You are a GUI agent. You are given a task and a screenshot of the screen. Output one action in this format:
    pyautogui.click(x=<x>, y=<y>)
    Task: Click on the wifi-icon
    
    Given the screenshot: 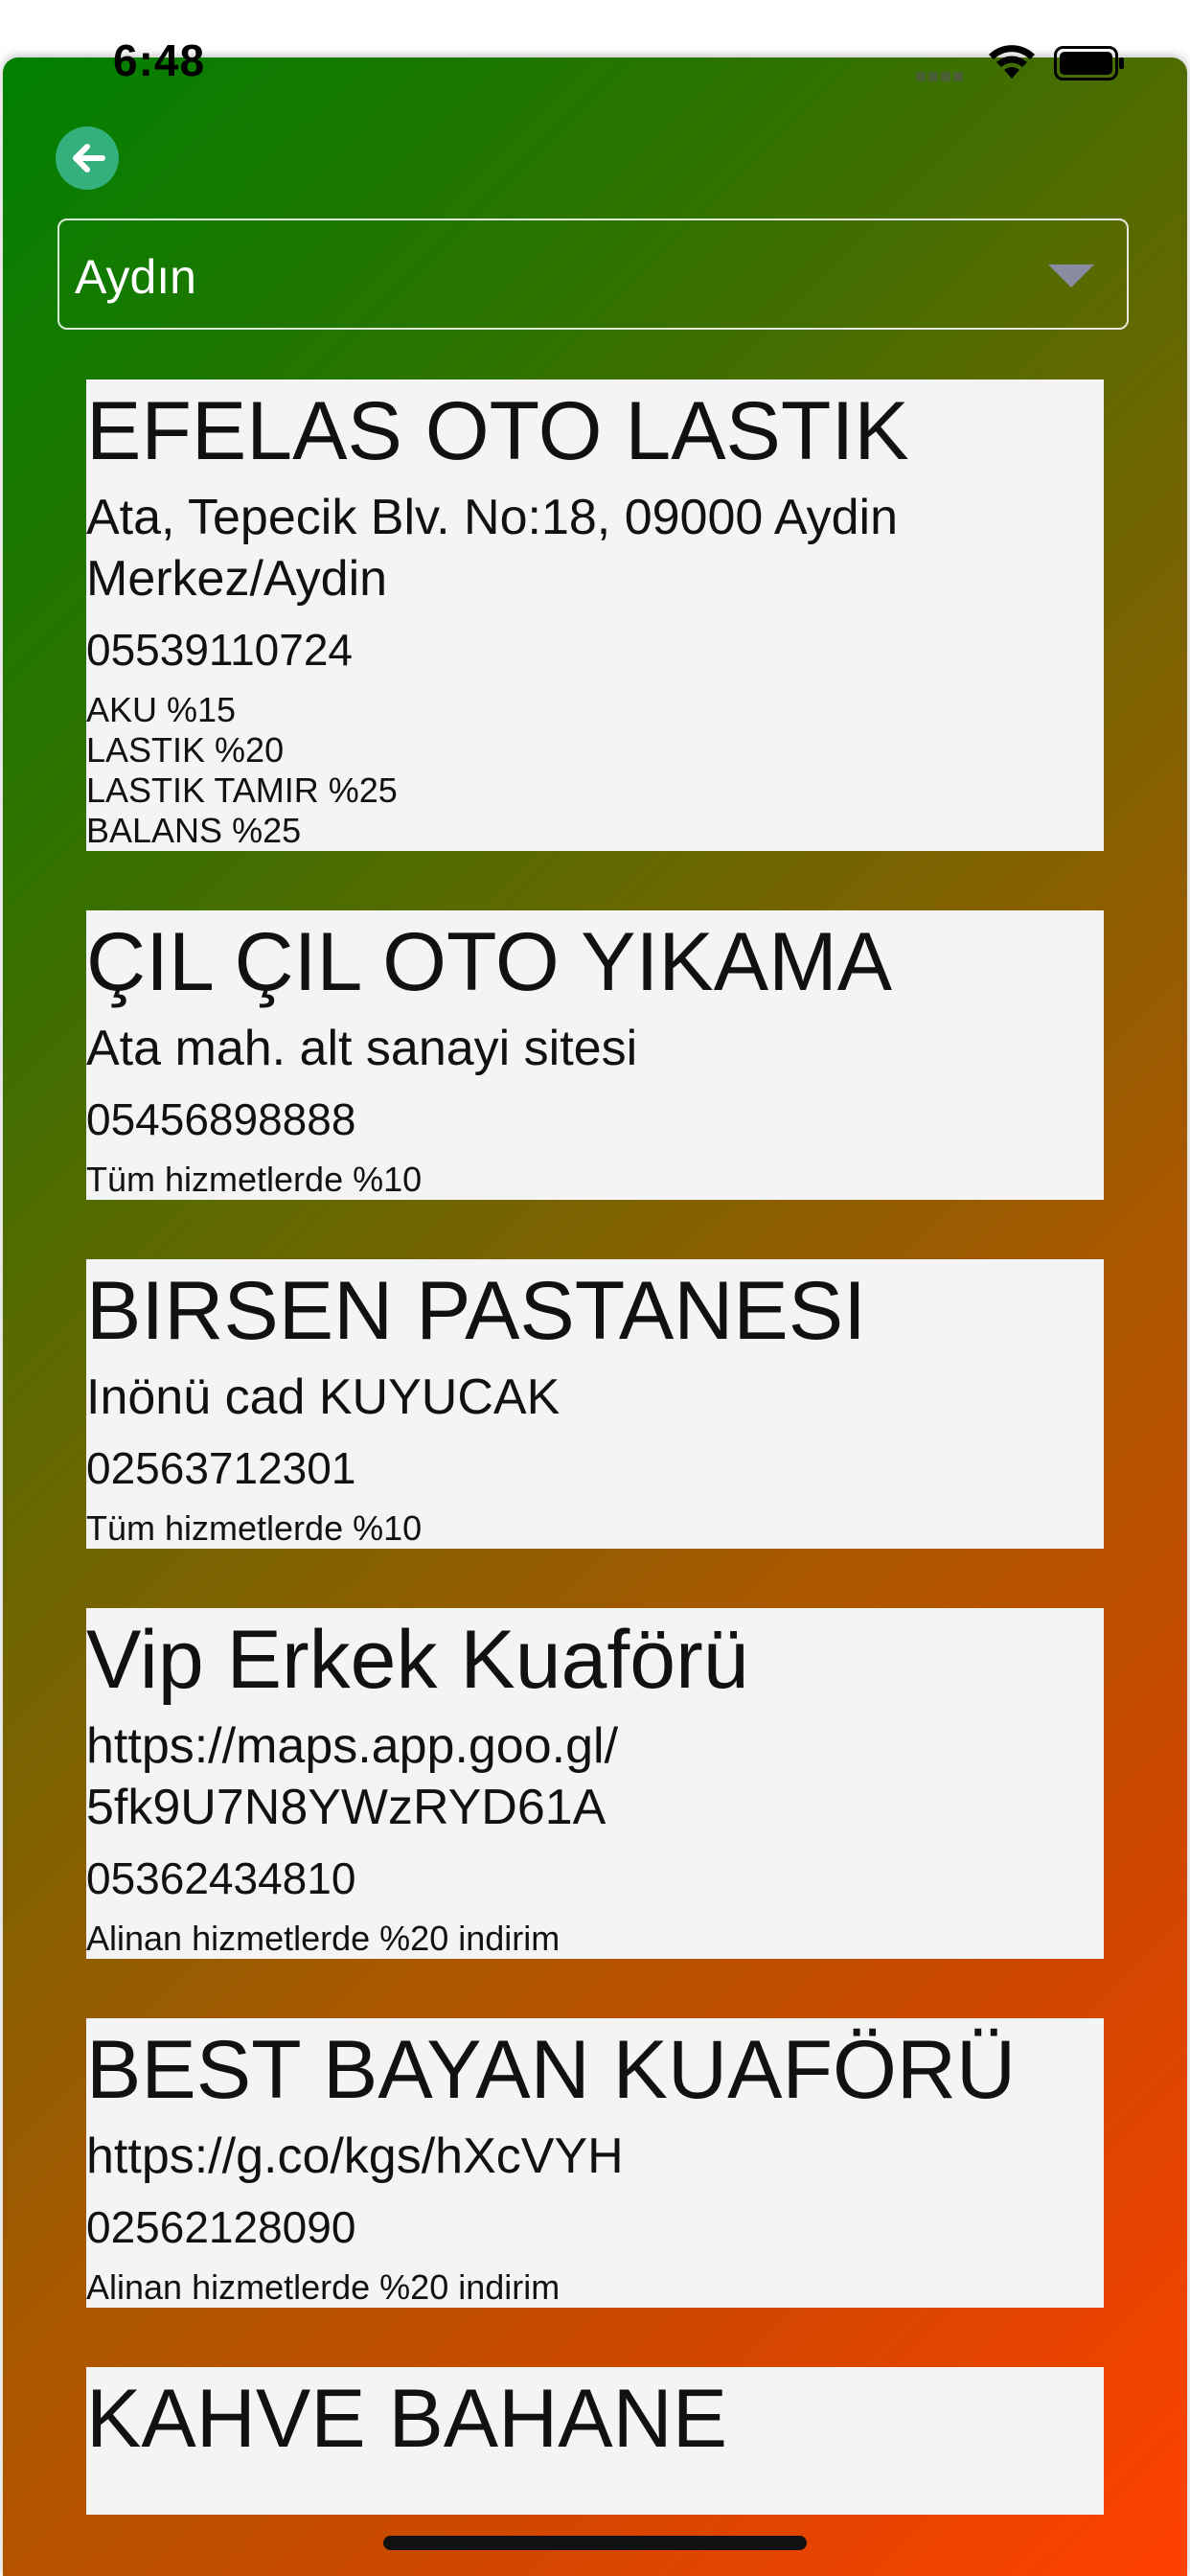 What is the action you would take?
    pyautogui.click(x=1012, y=62)
    